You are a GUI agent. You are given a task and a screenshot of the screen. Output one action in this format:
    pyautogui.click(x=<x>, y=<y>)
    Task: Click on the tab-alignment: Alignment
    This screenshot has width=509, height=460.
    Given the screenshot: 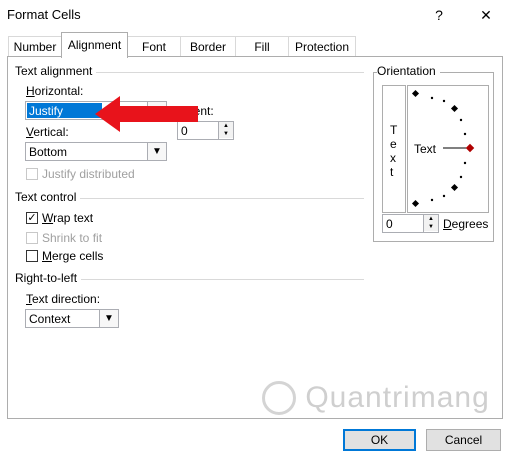 What is the action you would take?
    pyautogui.click(x=94, y=45)
    